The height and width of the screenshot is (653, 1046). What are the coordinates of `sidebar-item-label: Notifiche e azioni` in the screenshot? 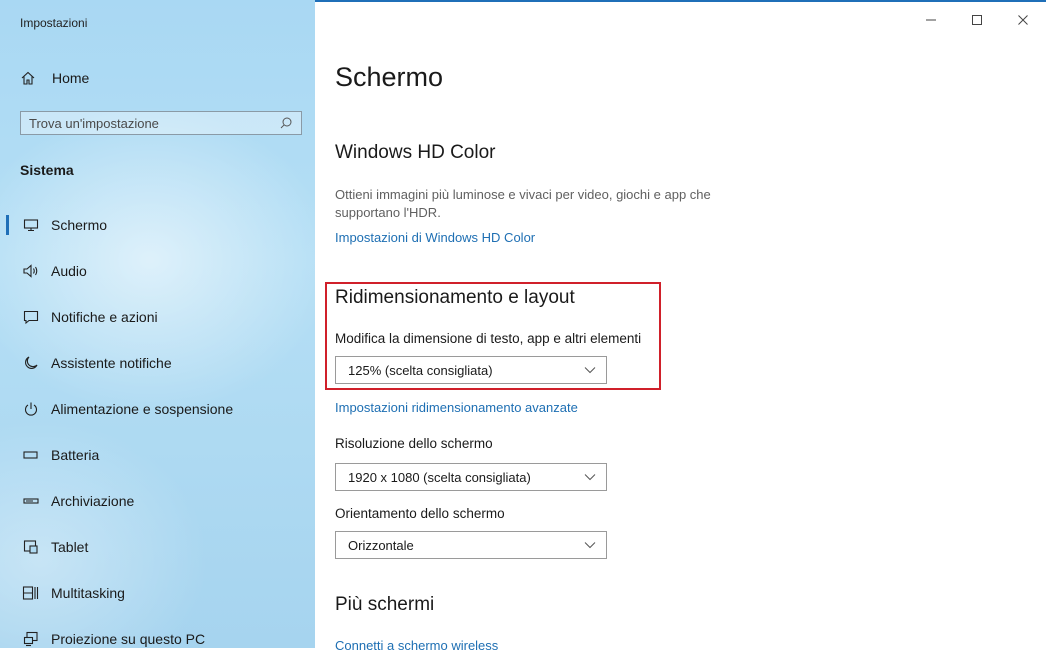 It's located at (104, 317).